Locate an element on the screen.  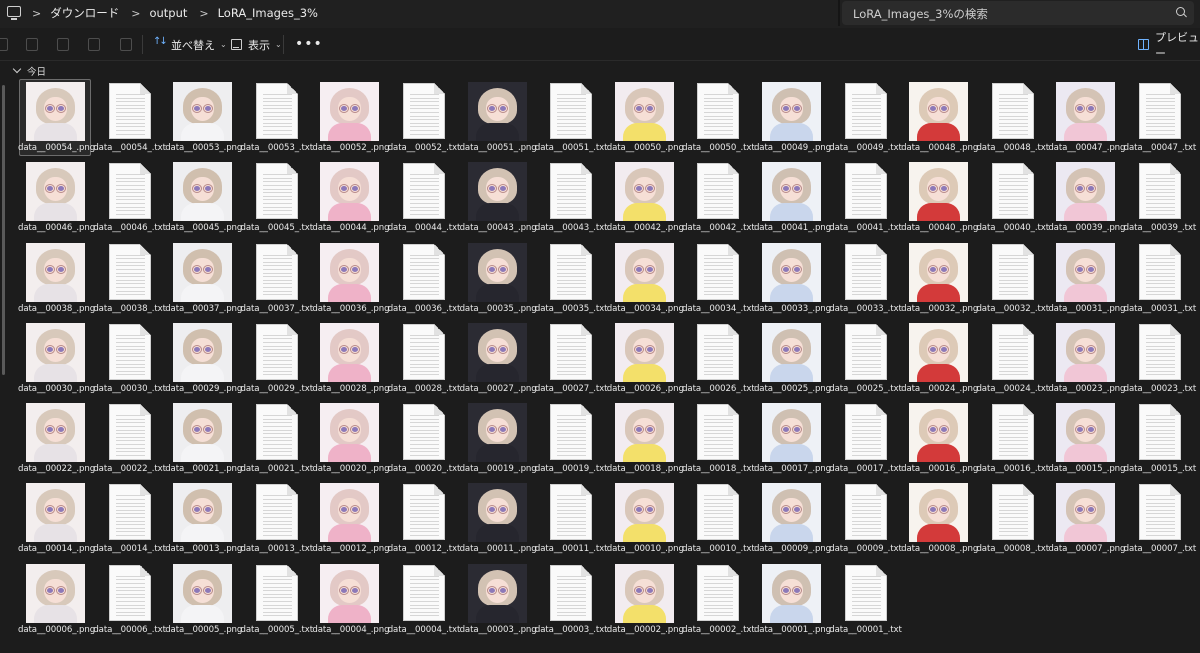
image-file-item: data__00043_.png is located at coordinates (498, 197).